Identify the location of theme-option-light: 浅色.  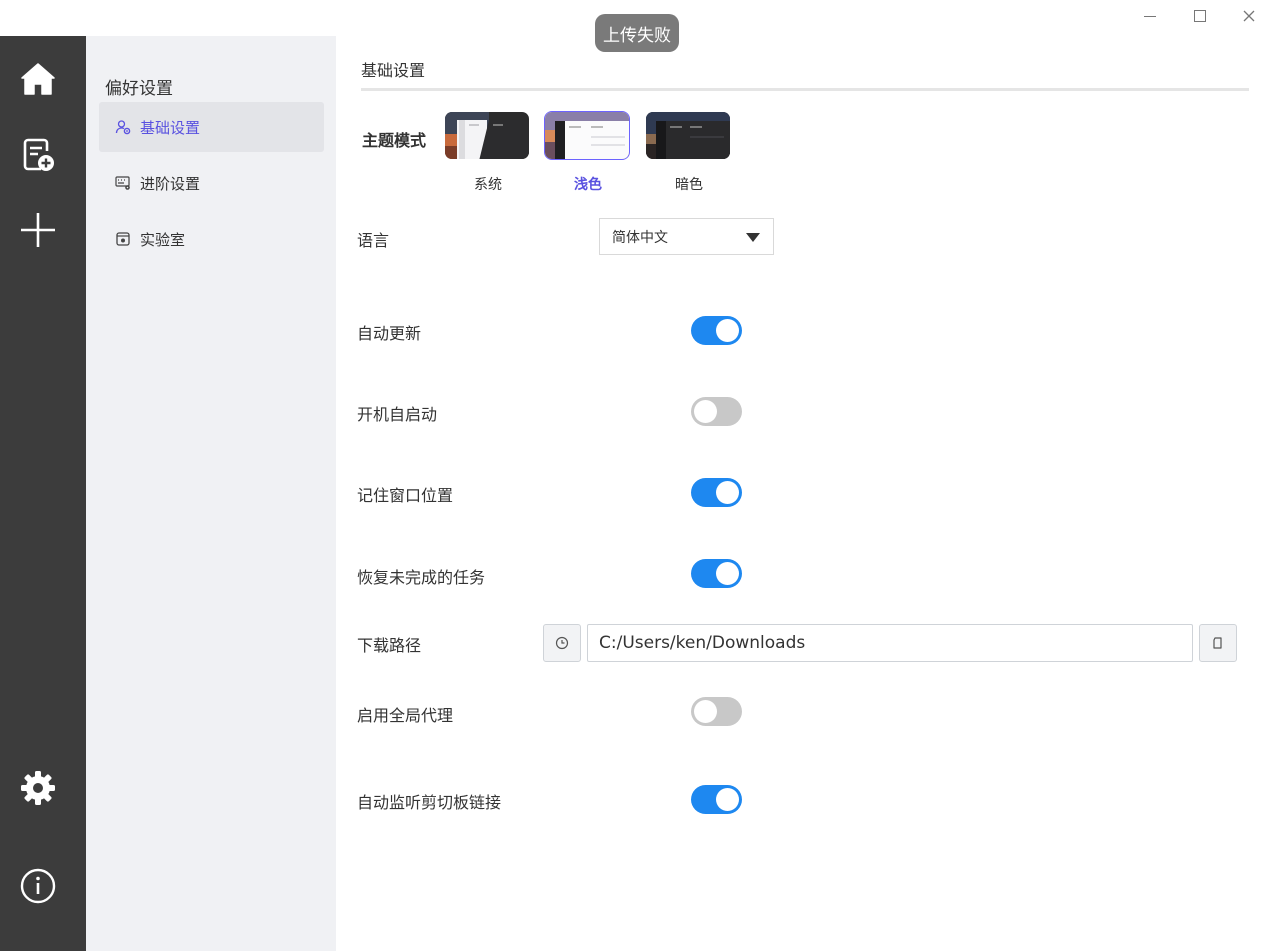
(588, 152).